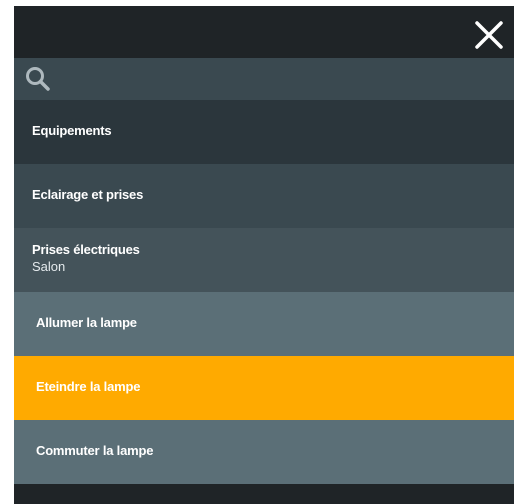 This screenshot has height=504, width=514. What do you see at coordinates (280, 80) in the screenshot?
I see `search-input` at bounding box center [280, 80].